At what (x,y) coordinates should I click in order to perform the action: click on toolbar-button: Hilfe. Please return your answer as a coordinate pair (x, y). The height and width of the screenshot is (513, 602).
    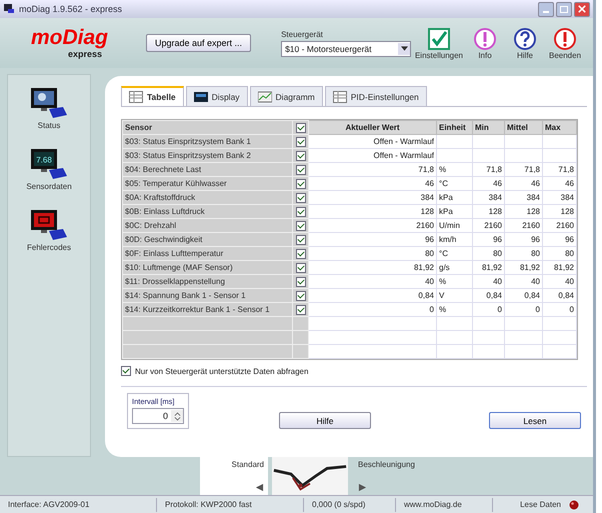
    Looking at the image, I should click on (525, 43).